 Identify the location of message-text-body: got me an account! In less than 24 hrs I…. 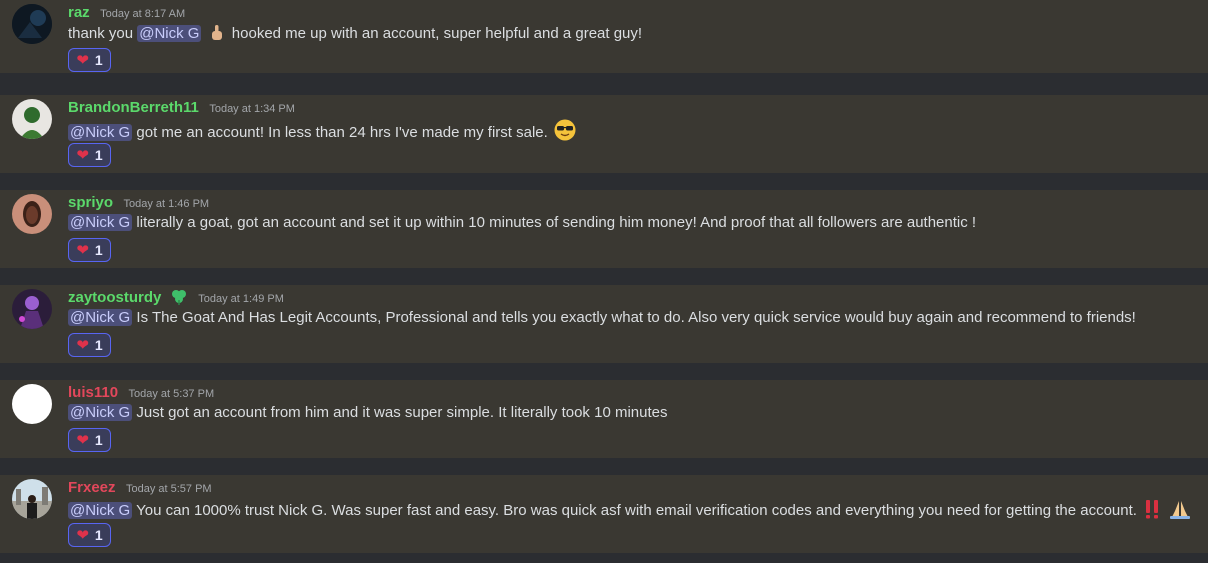
(342, 132).